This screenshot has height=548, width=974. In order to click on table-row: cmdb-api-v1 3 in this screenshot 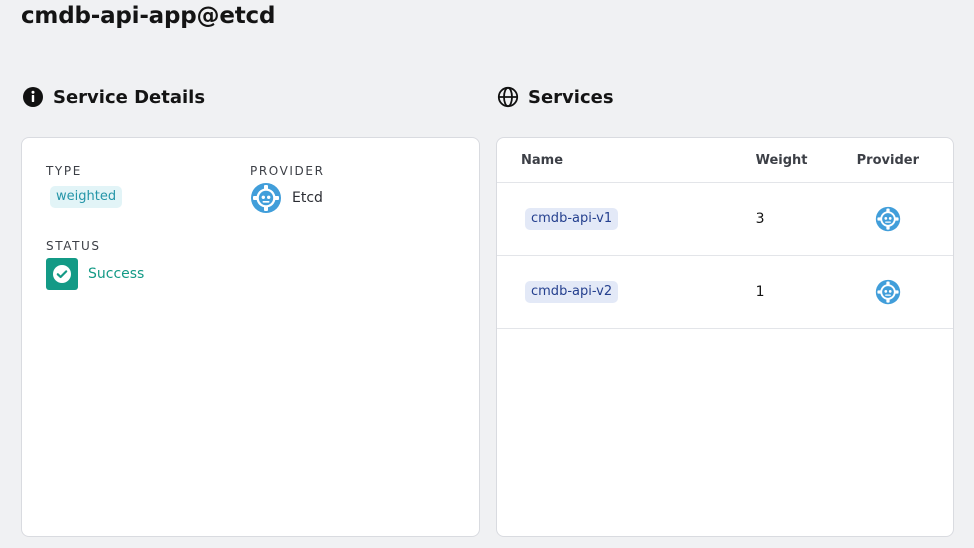, I will do `click(725, 219)`.